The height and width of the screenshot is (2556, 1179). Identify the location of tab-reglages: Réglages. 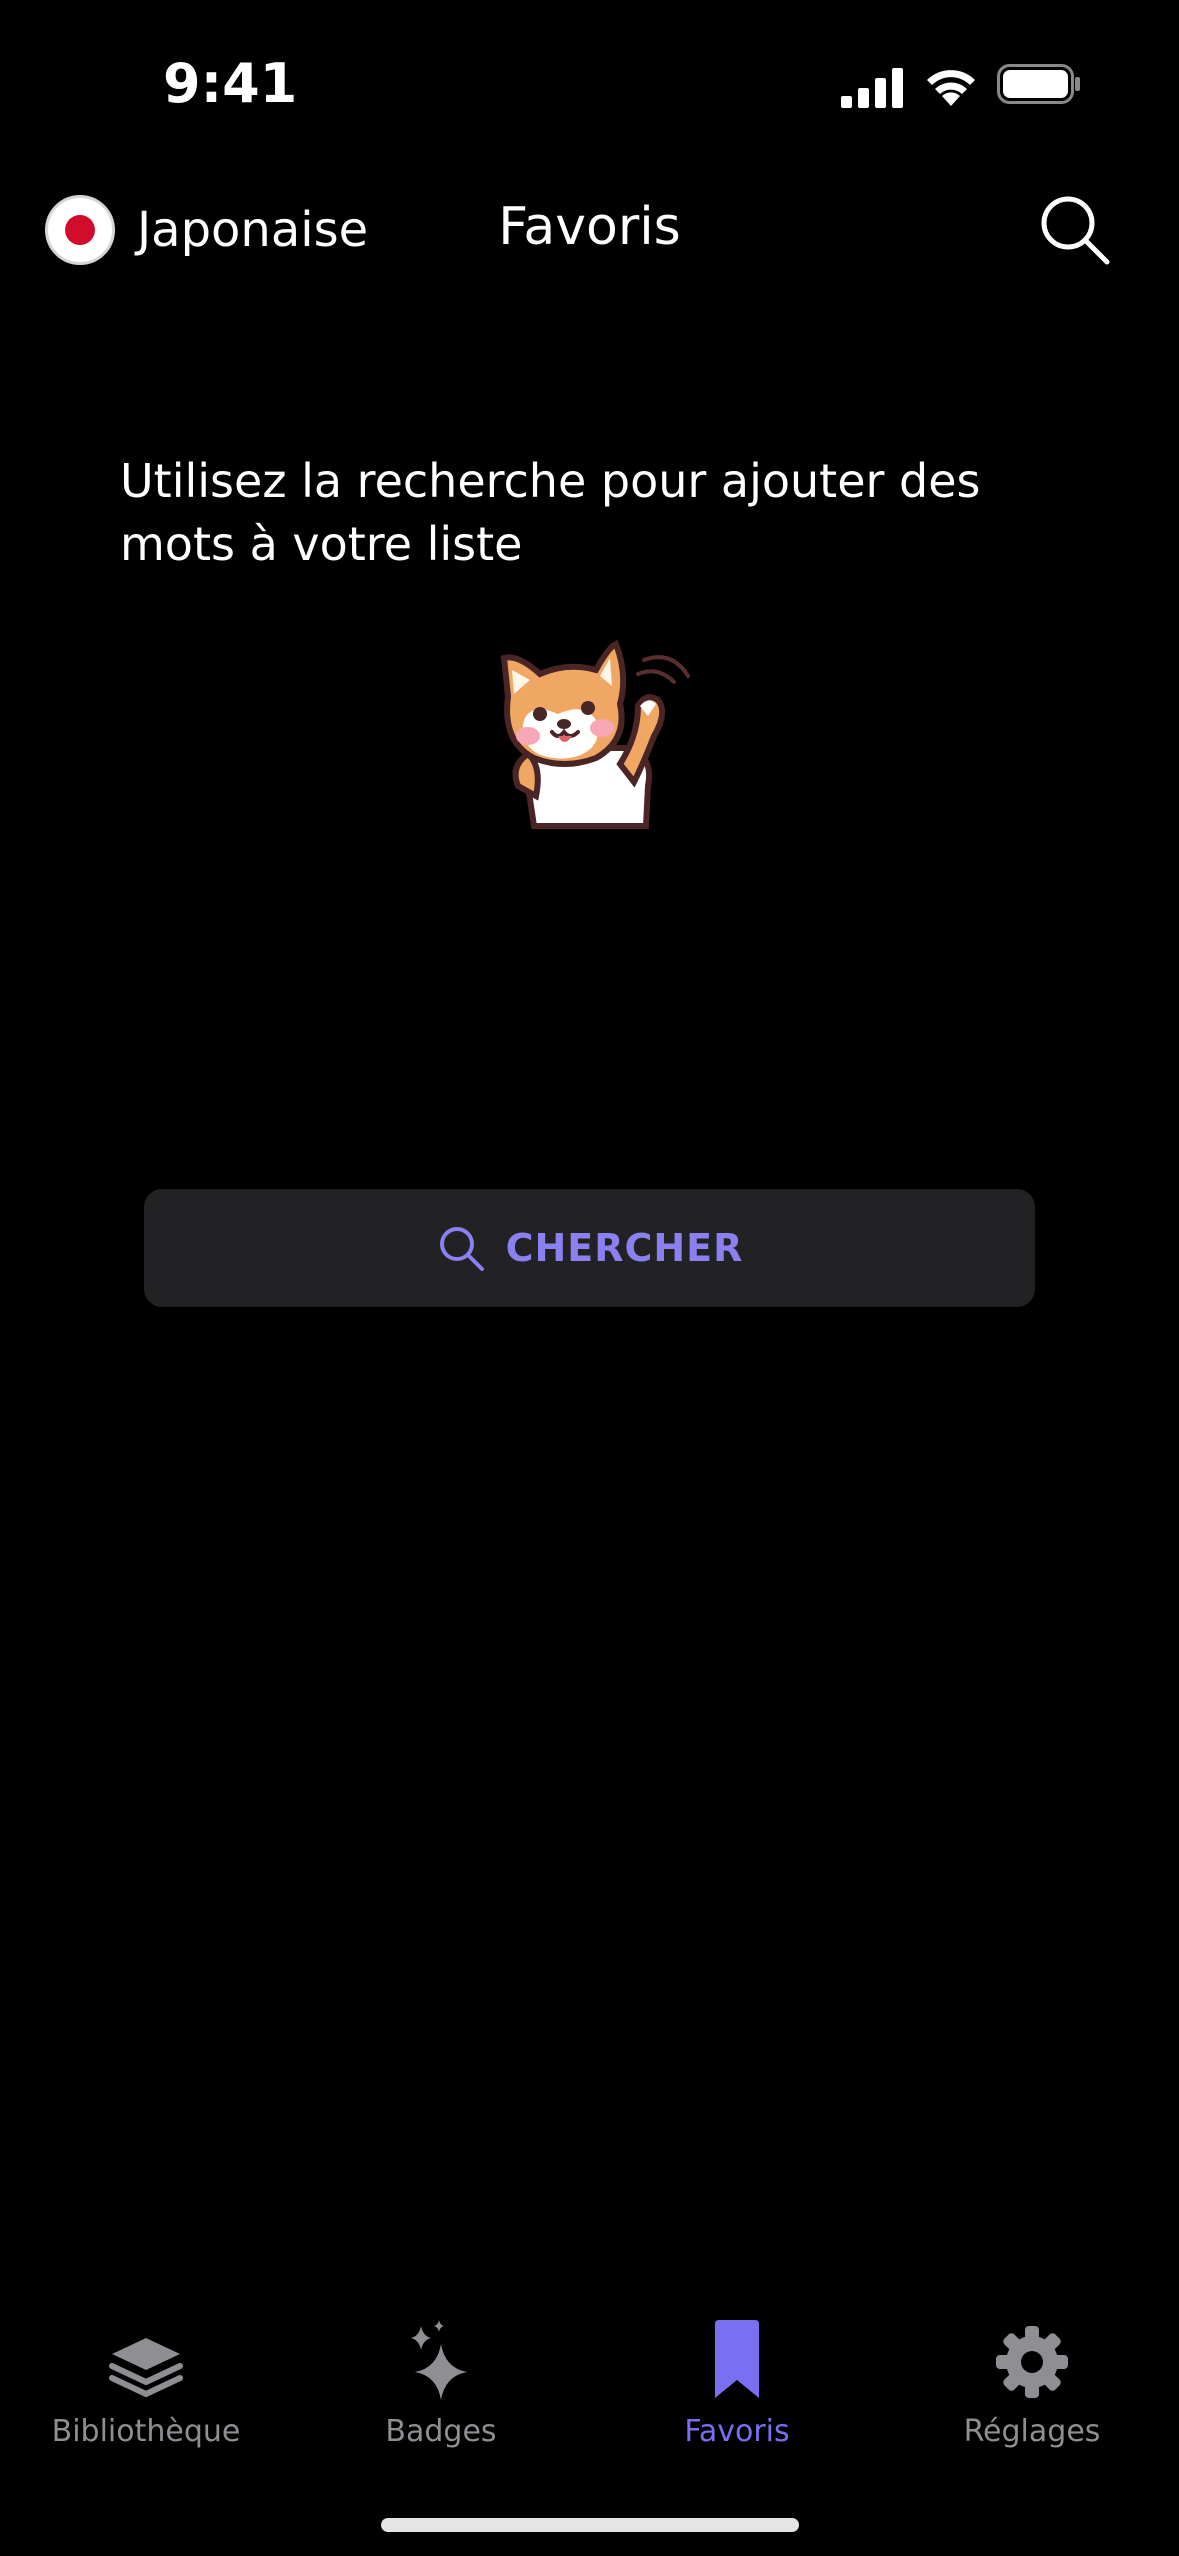
(1032, 2395).